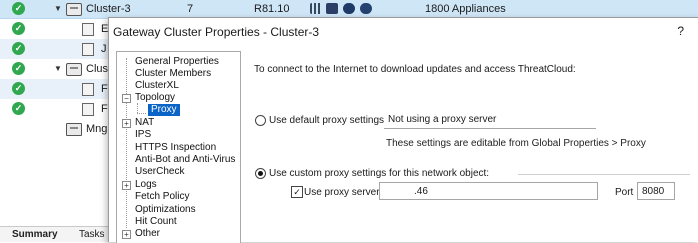  I want to click on tree-item-proxy: Proxy, so click(164, 110).